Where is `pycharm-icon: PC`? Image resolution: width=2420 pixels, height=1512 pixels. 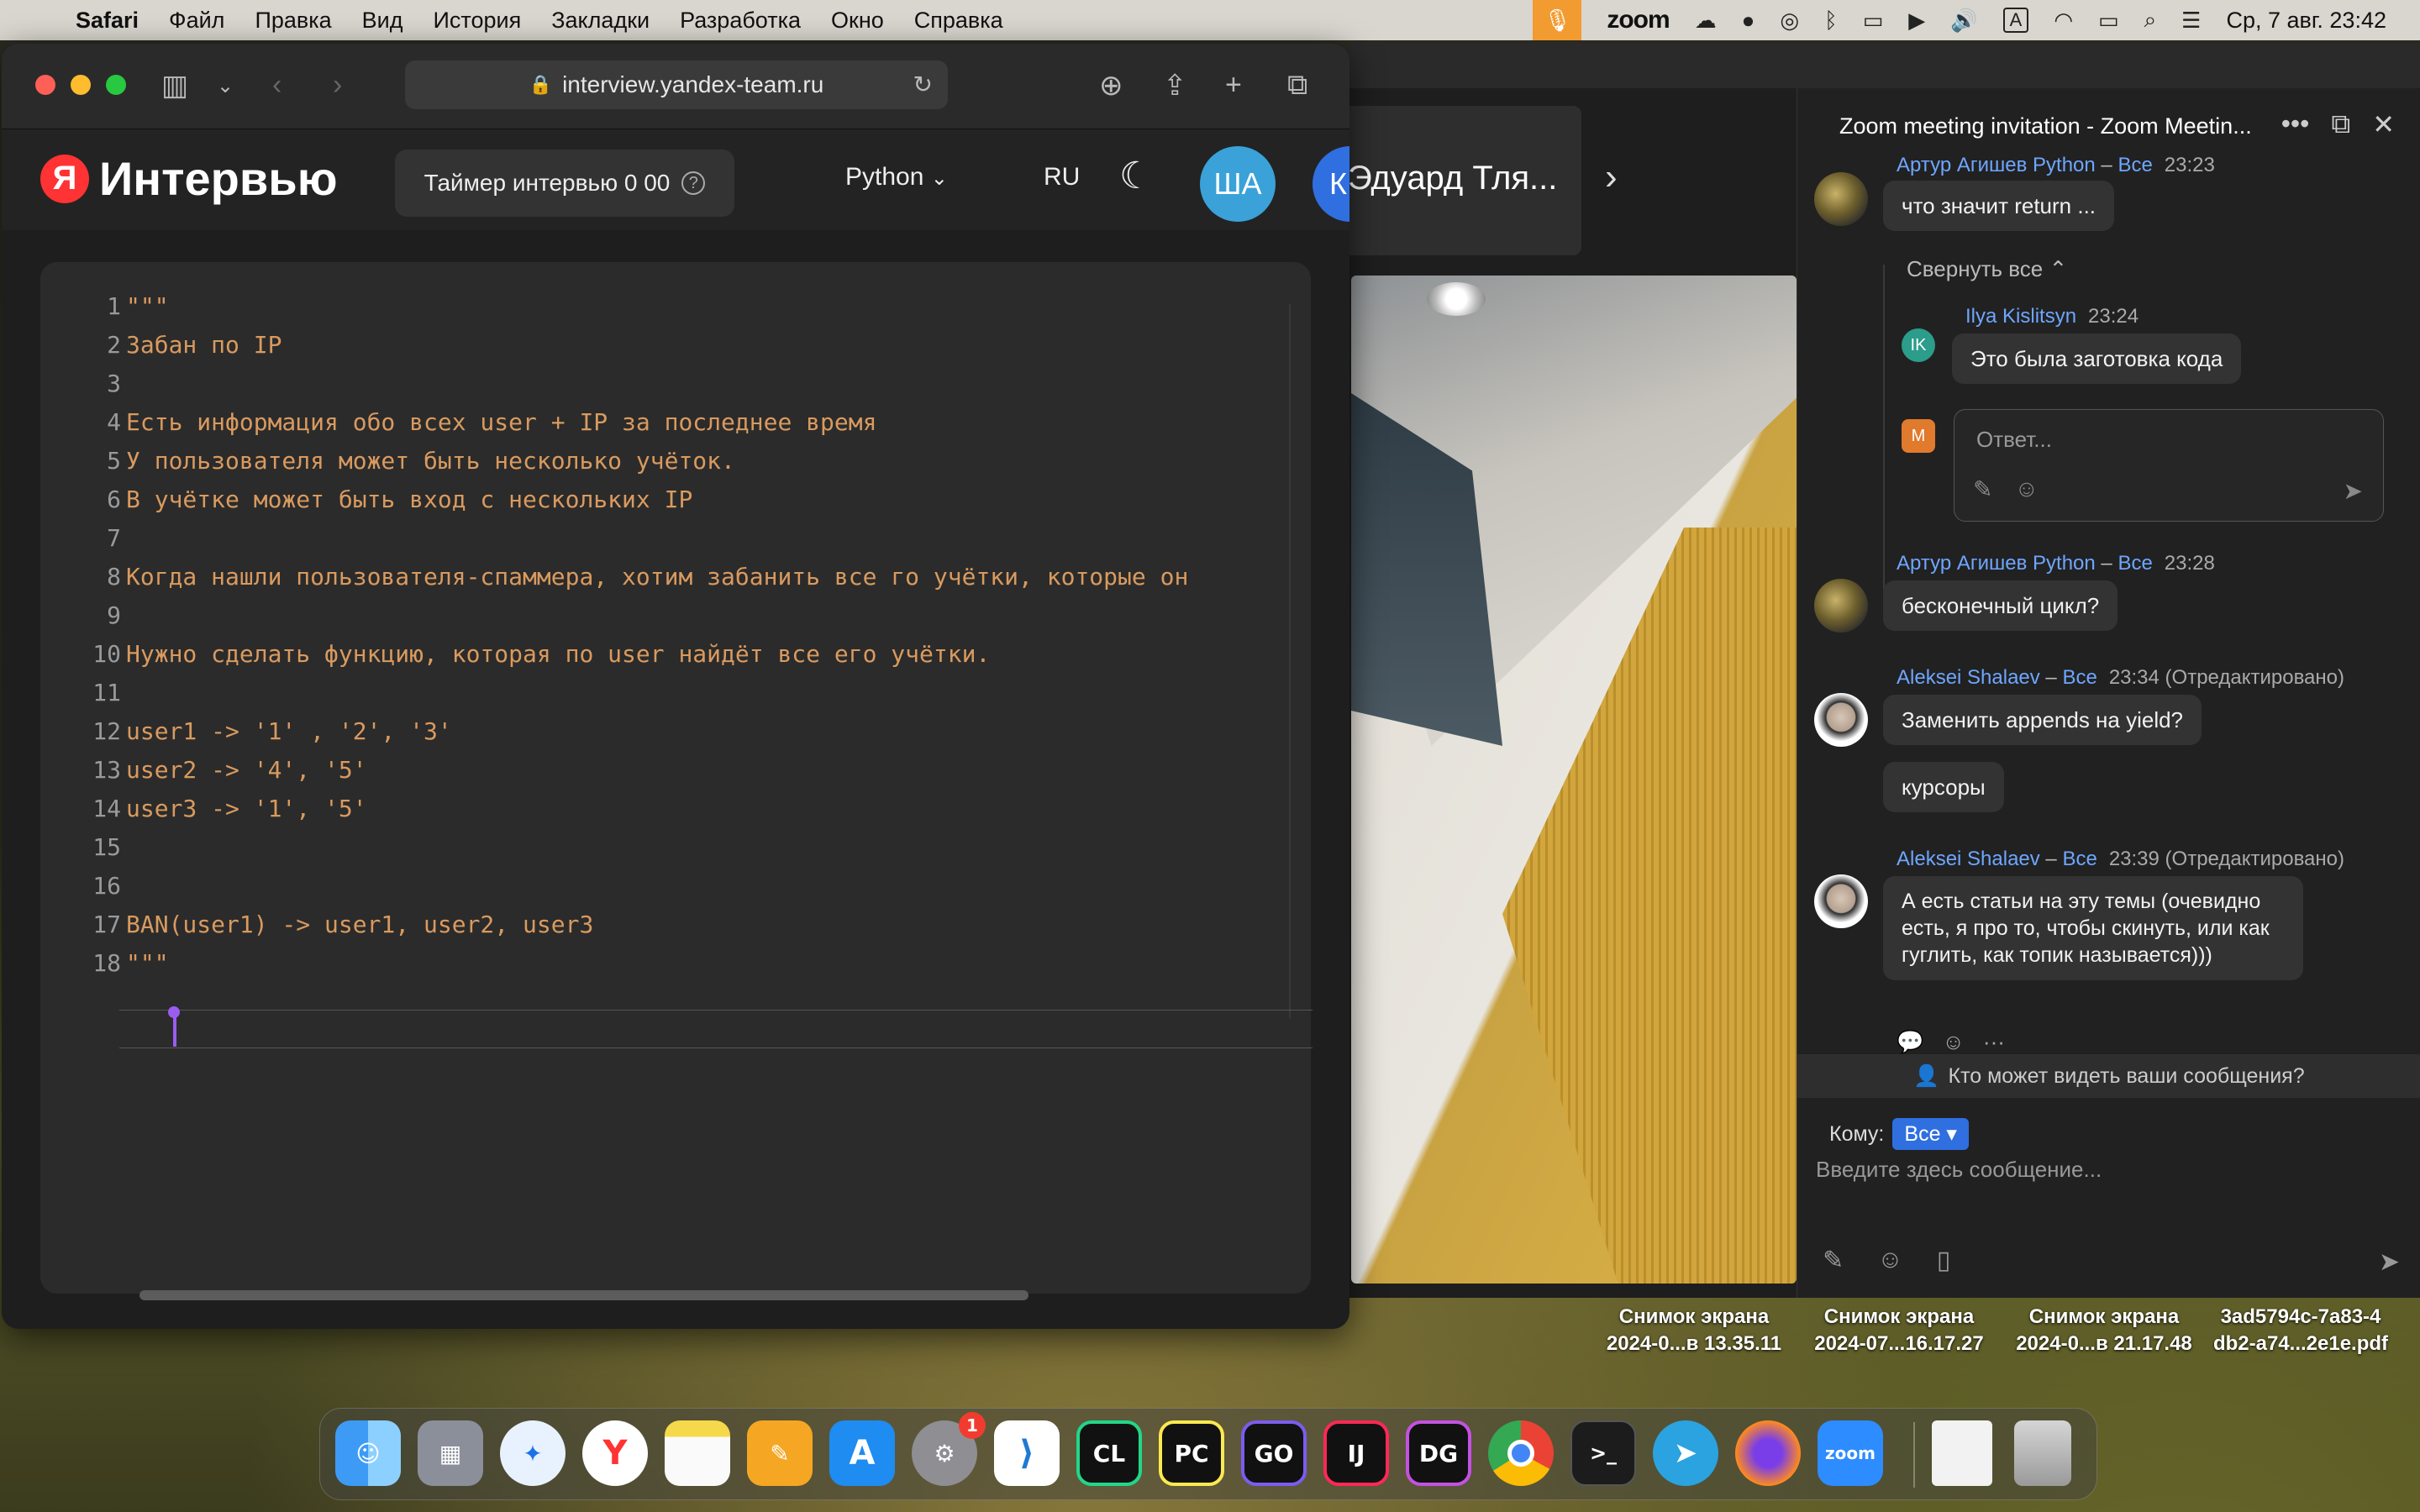
pycharm-icon: PC is located at coordinates (1192, 1453).